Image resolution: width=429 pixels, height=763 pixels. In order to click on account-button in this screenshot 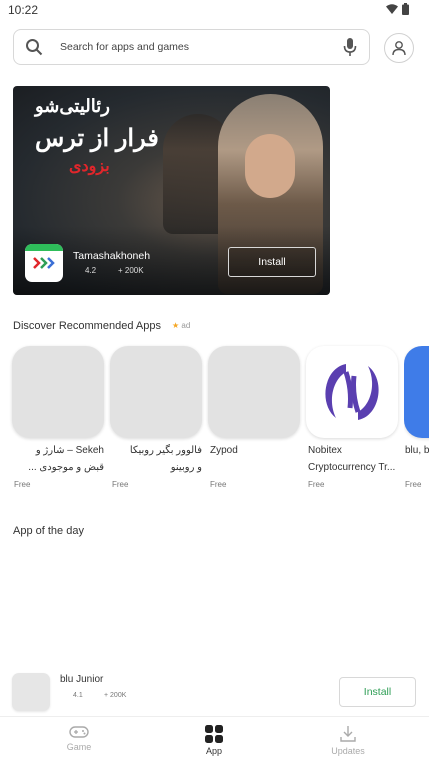, I will do `click(399, 48)`.